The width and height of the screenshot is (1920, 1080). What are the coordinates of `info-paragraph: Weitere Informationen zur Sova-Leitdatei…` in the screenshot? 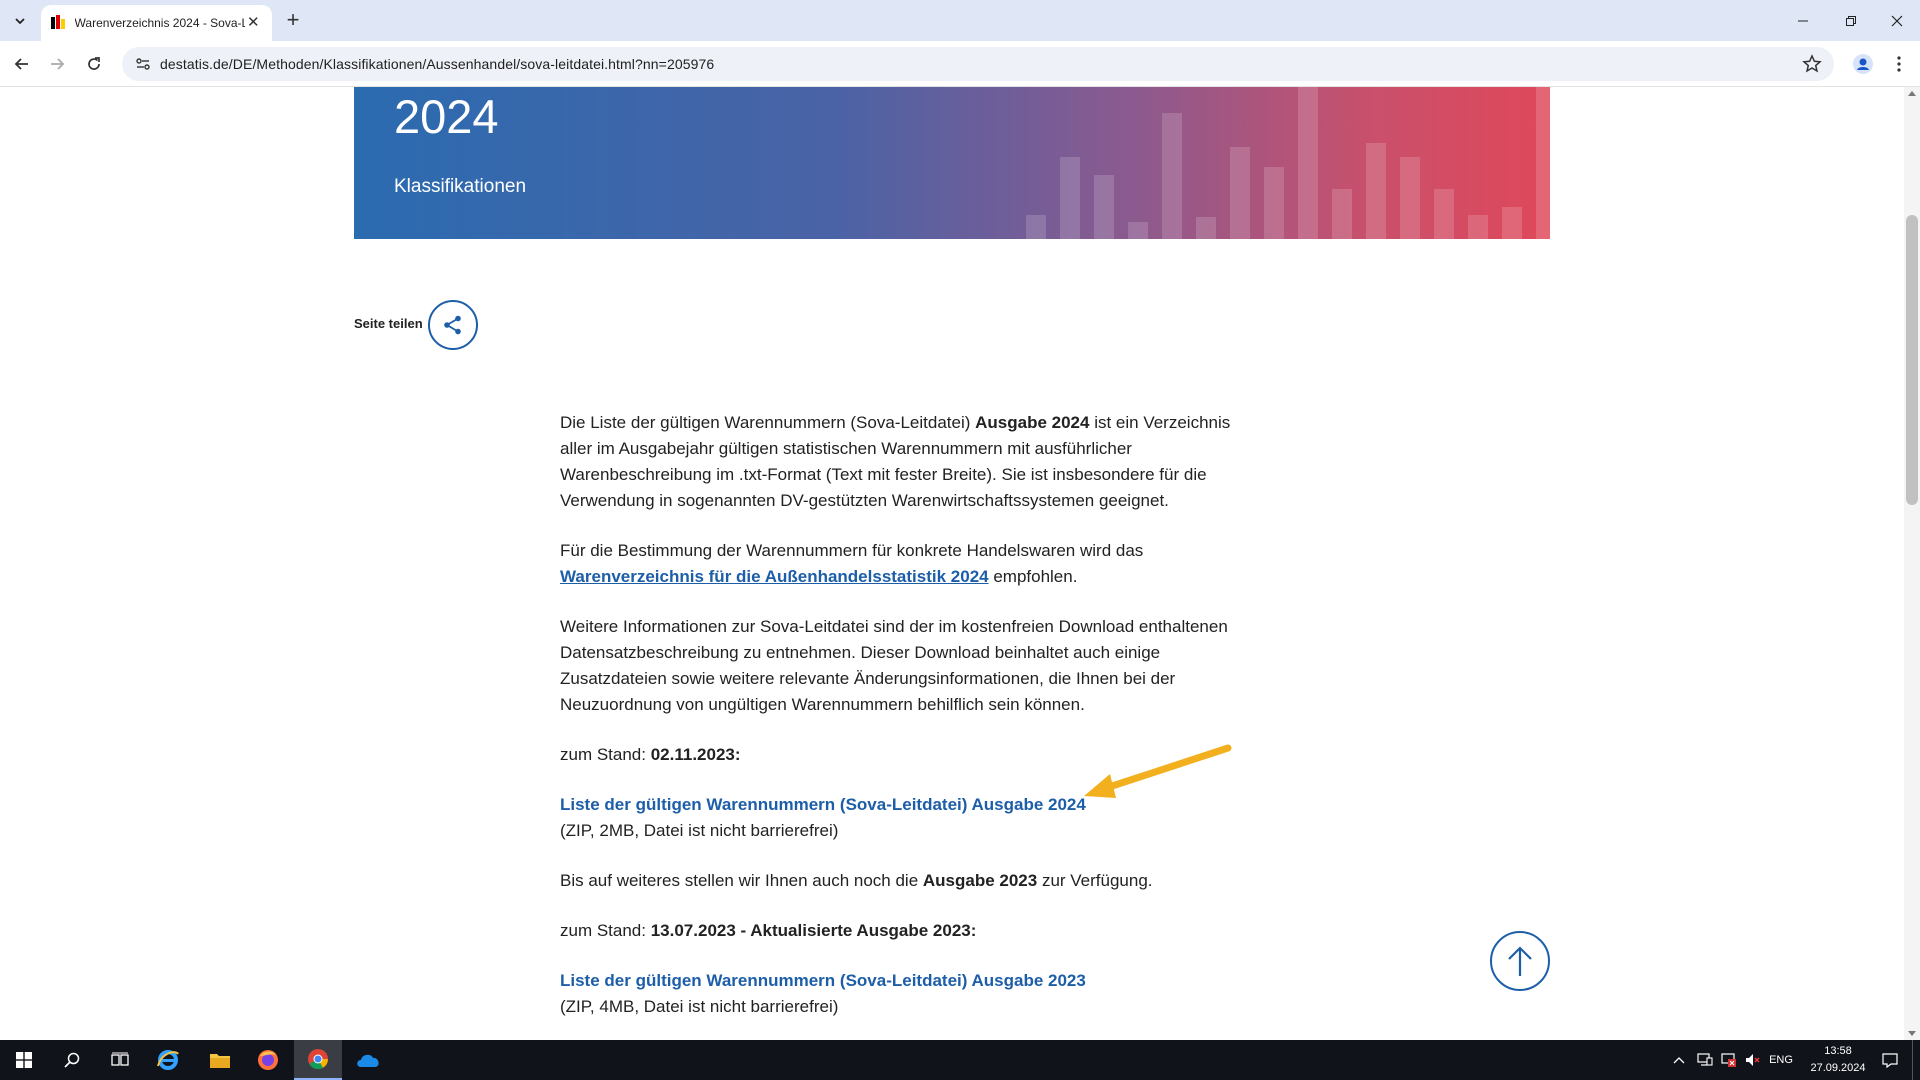 It's located at (894, 665).